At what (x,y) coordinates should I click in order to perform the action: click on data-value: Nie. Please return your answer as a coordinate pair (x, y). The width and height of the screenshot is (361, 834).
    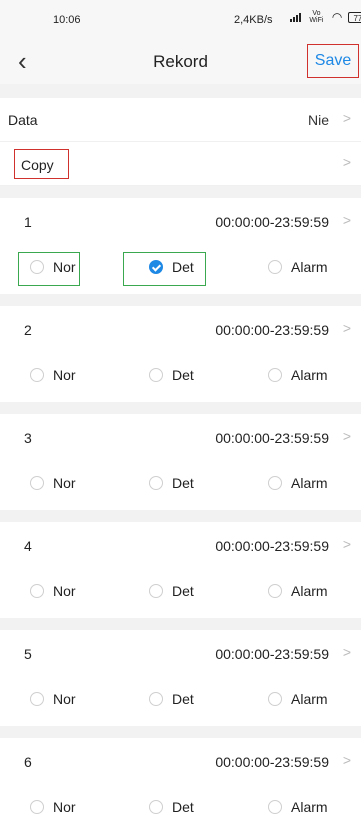
    Looking at the image, I should click on (318, 120).